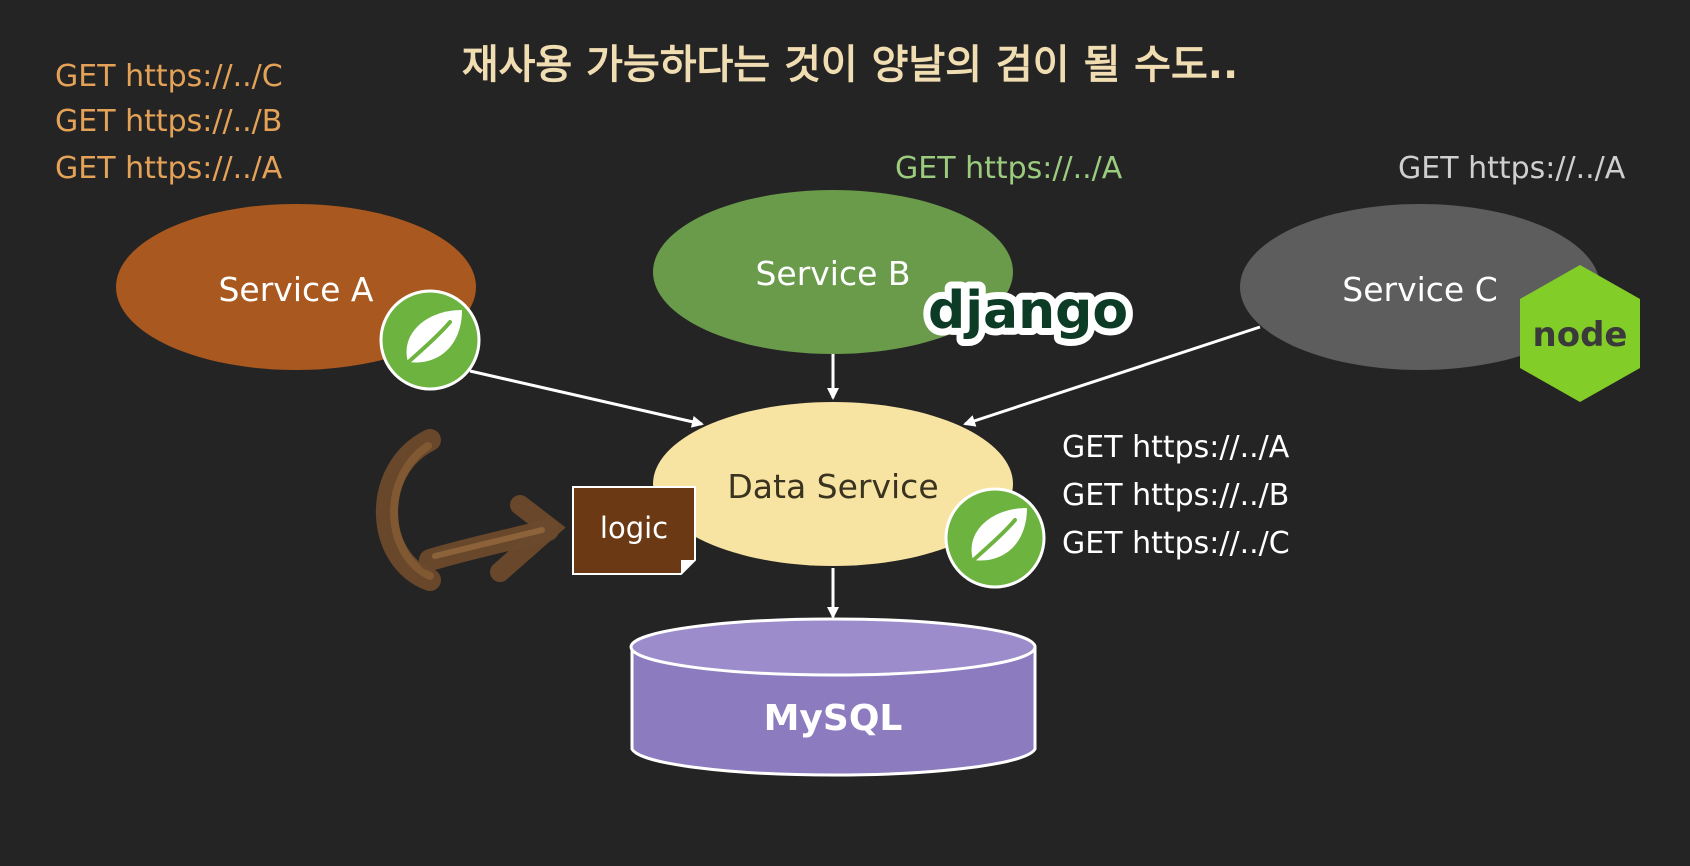 The height and width of the screenshot is (866, 1690). I want to click on data-service-endpoint: GET https://../C, so click(1176, 543).